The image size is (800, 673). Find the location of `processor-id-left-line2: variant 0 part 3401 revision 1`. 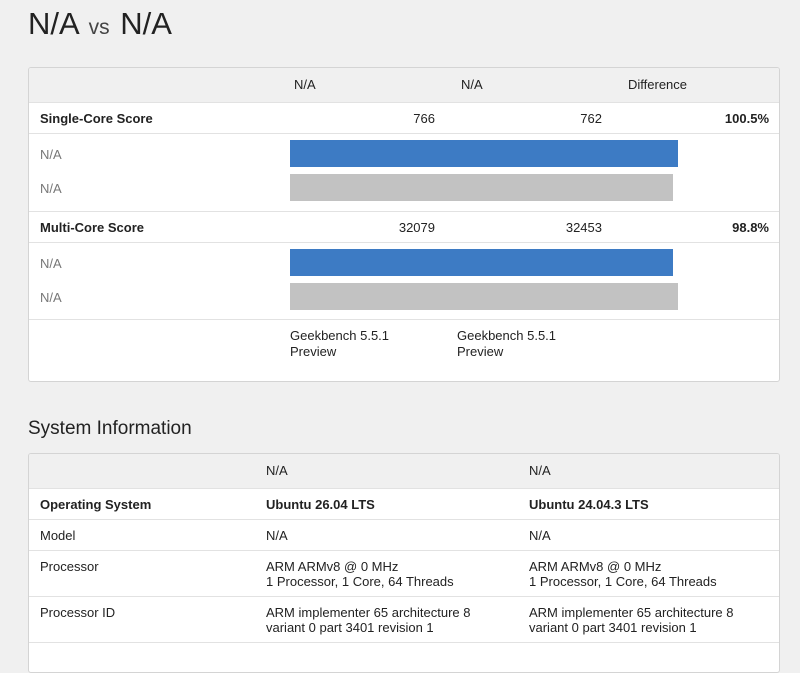

processor-id-left-line2: variant 0 part 3401 revision 1 is located at coordinates (350, 627).